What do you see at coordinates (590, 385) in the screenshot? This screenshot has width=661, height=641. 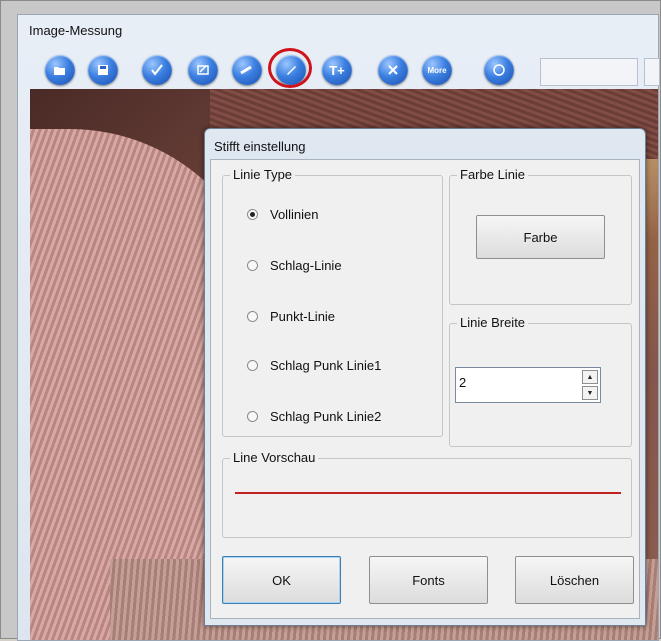 I see `line-width-spinner: ▲ ▼` at bounding box center [590, 385].